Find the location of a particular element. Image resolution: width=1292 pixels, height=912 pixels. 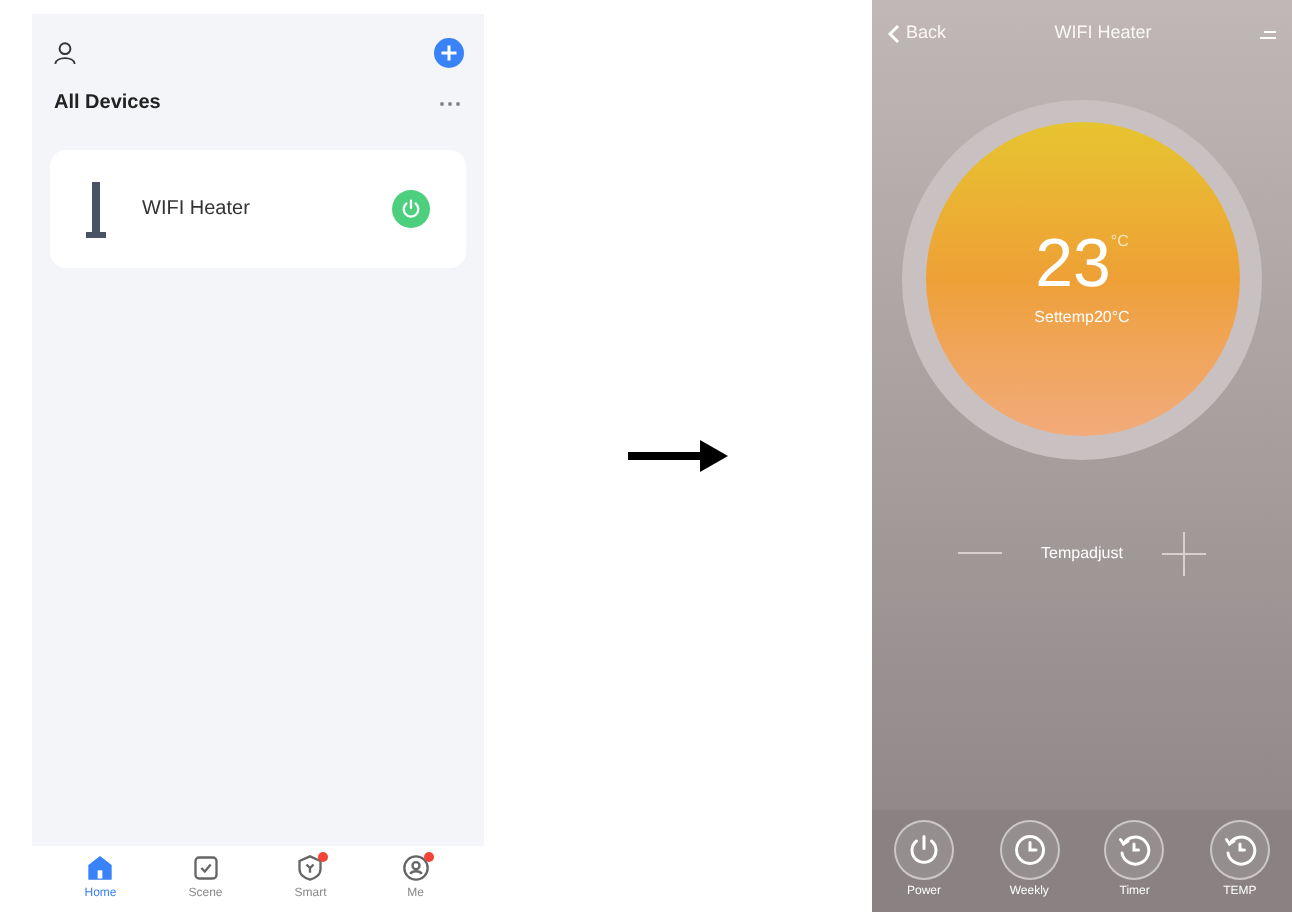

set-temperature: Settemp20°C is located at coordinates (1082, 317).